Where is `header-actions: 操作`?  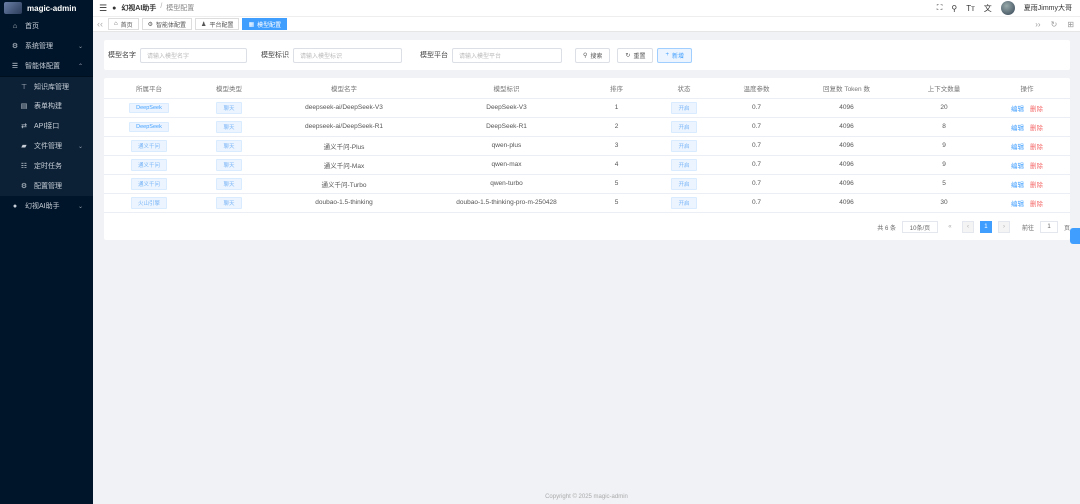
header-actions: 操作 is located at coordinates (1027, 88).